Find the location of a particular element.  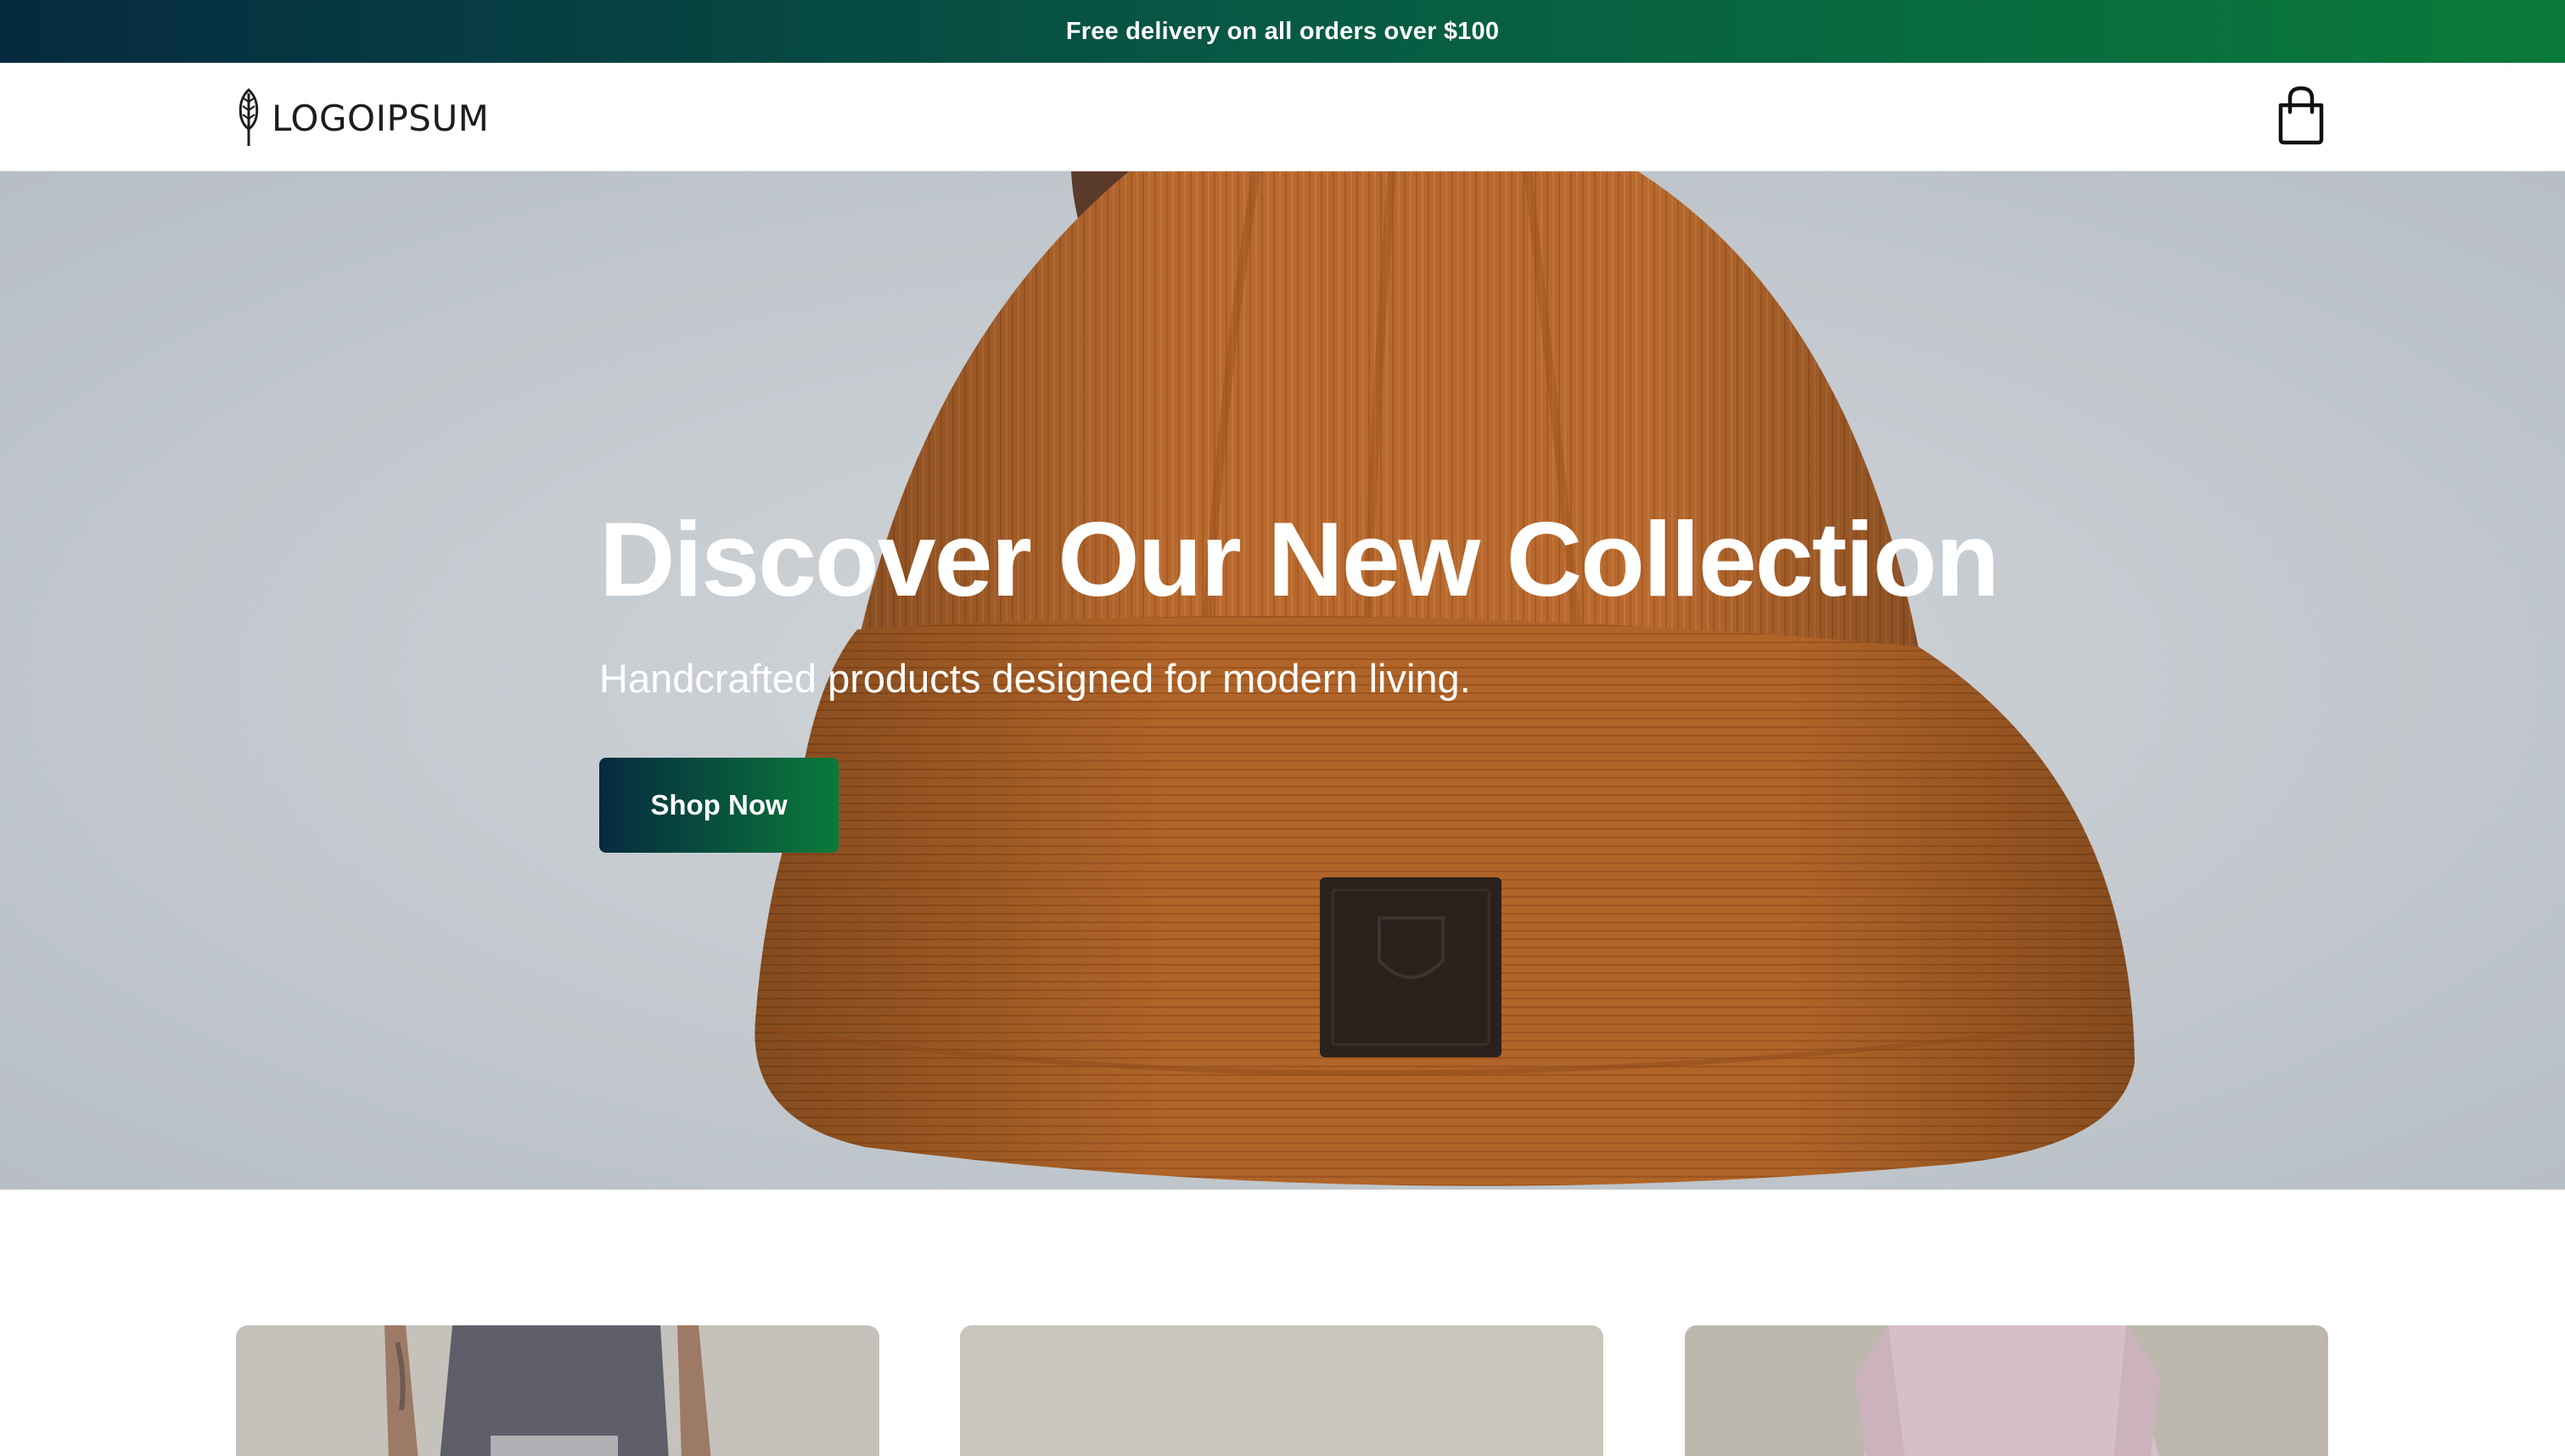

hero-title: Discover Our New Collection is located at coordinates (1299, 560).